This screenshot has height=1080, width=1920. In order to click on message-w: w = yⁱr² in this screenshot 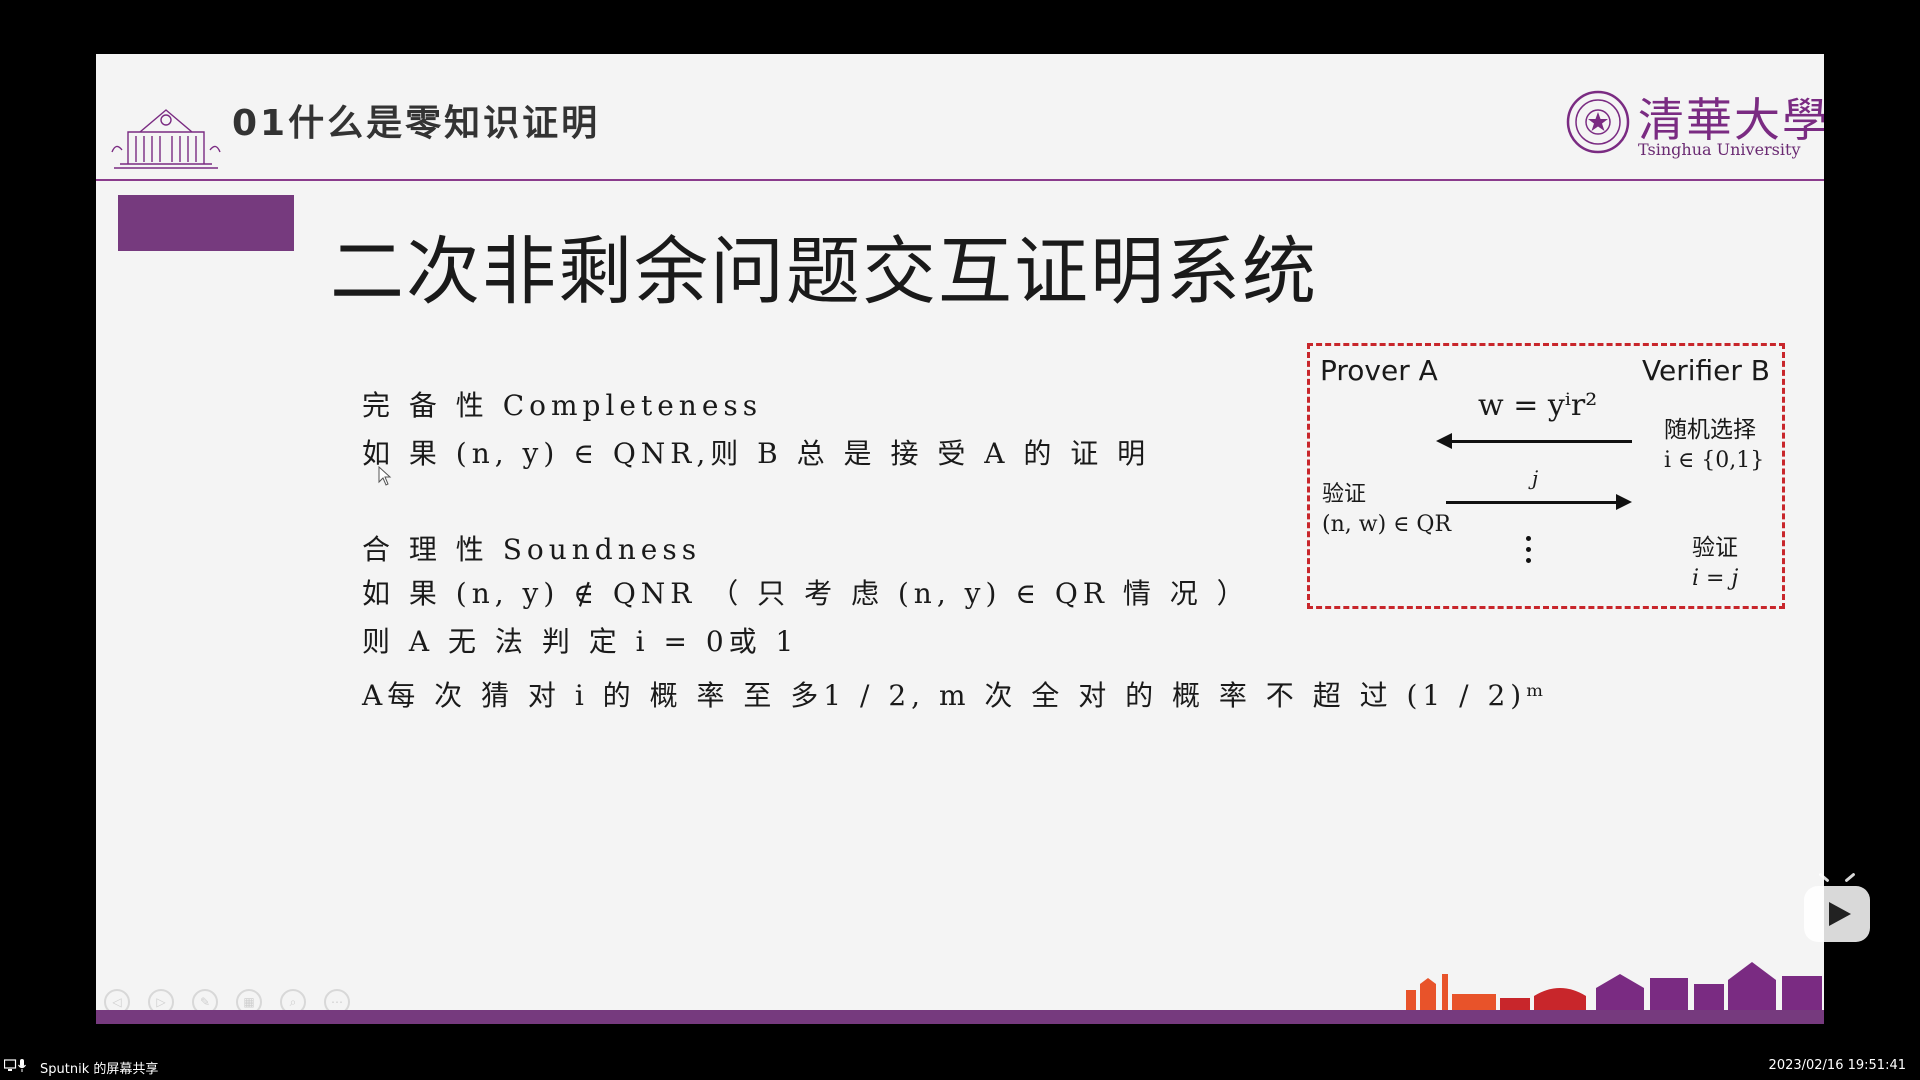, I will do `click(1538, 405)`.